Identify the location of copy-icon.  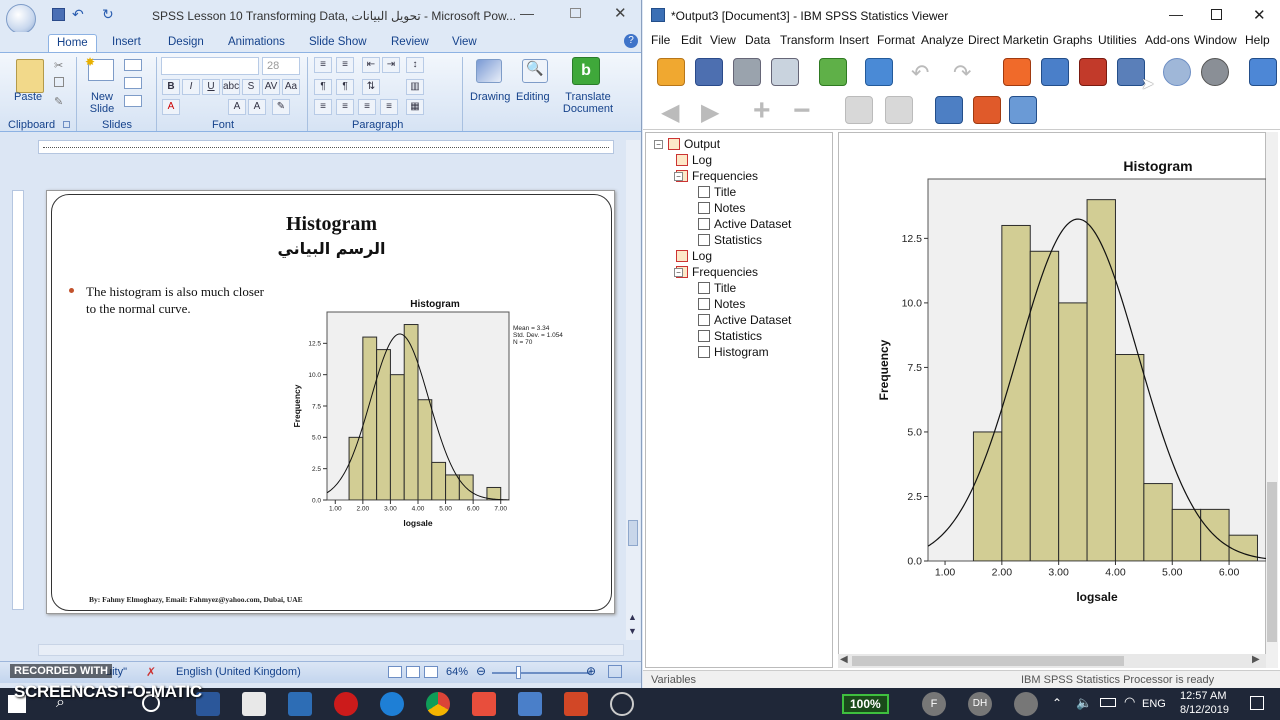
(59, 82).